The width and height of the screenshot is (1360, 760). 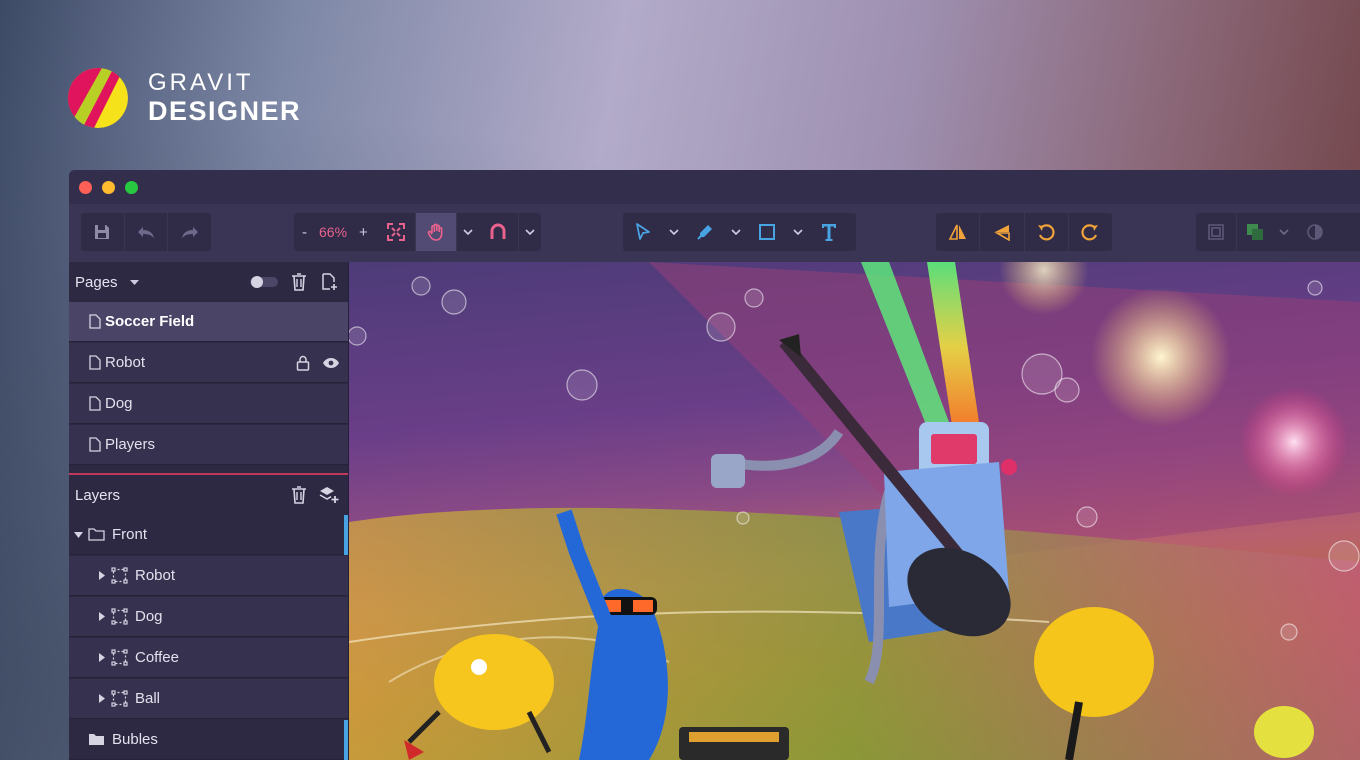 I want to click on layer-row: Ball, so click(x=208, y=699).